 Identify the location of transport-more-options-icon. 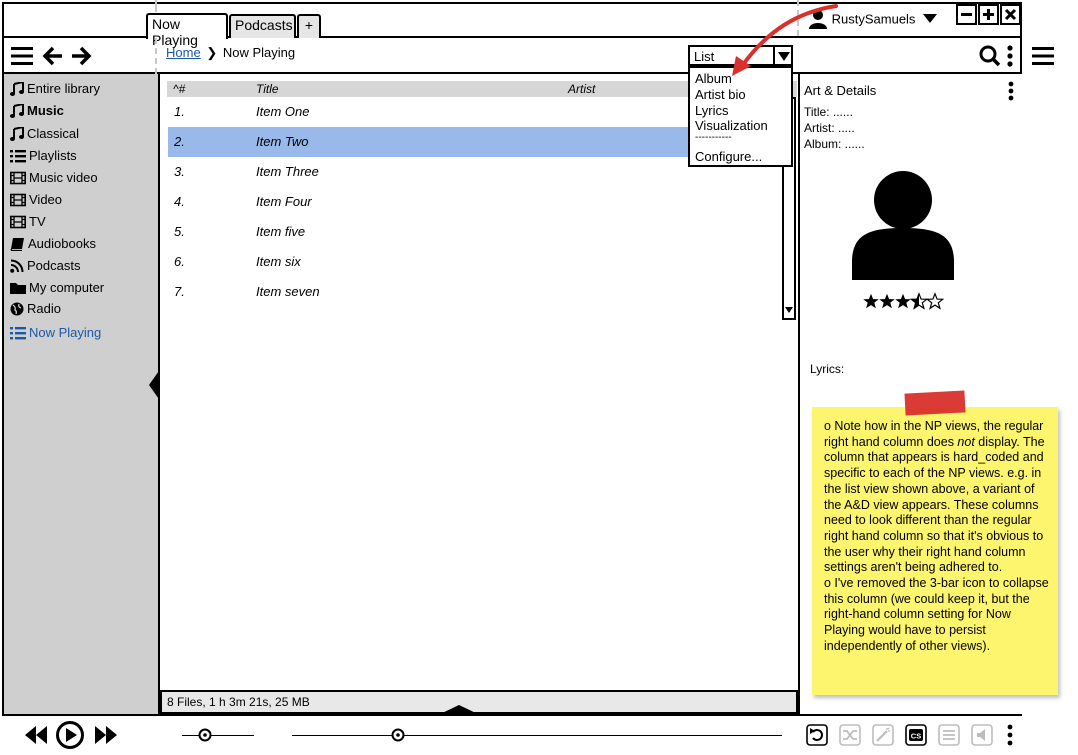
(1010, 735).